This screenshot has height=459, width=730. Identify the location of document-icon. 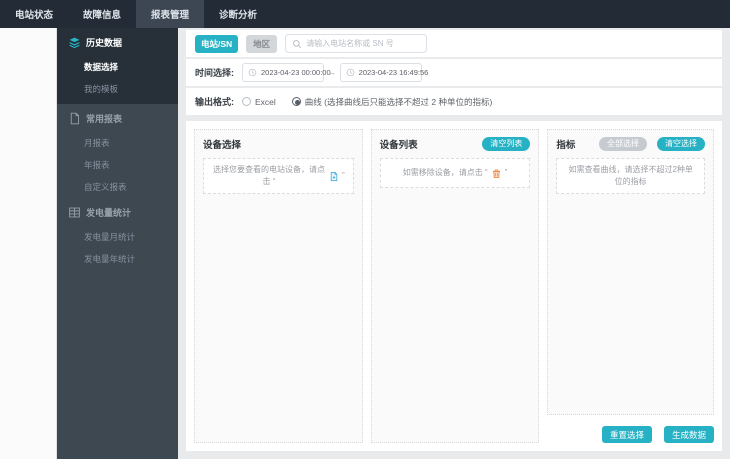
(75, 118).